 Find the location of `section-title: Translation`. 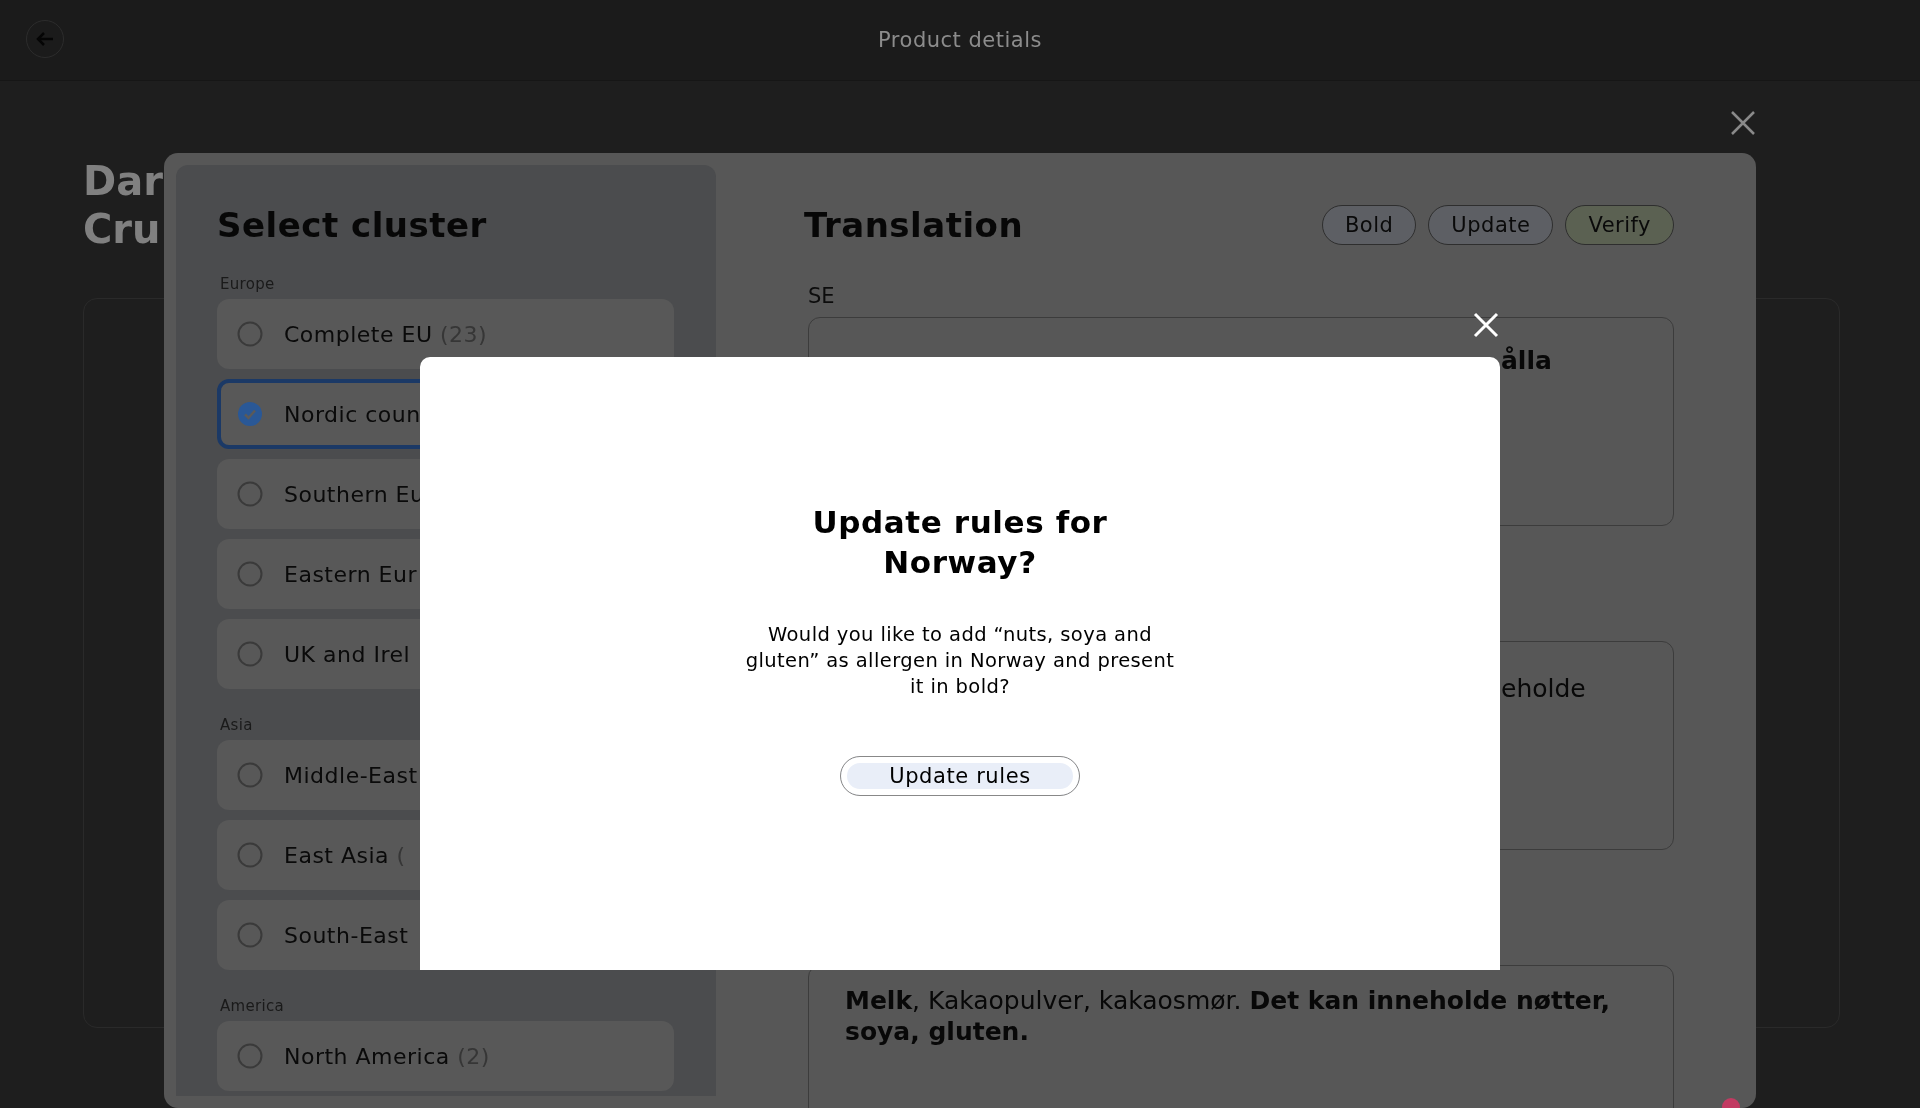

section-title: Translation is located at coordinates (914, 225).